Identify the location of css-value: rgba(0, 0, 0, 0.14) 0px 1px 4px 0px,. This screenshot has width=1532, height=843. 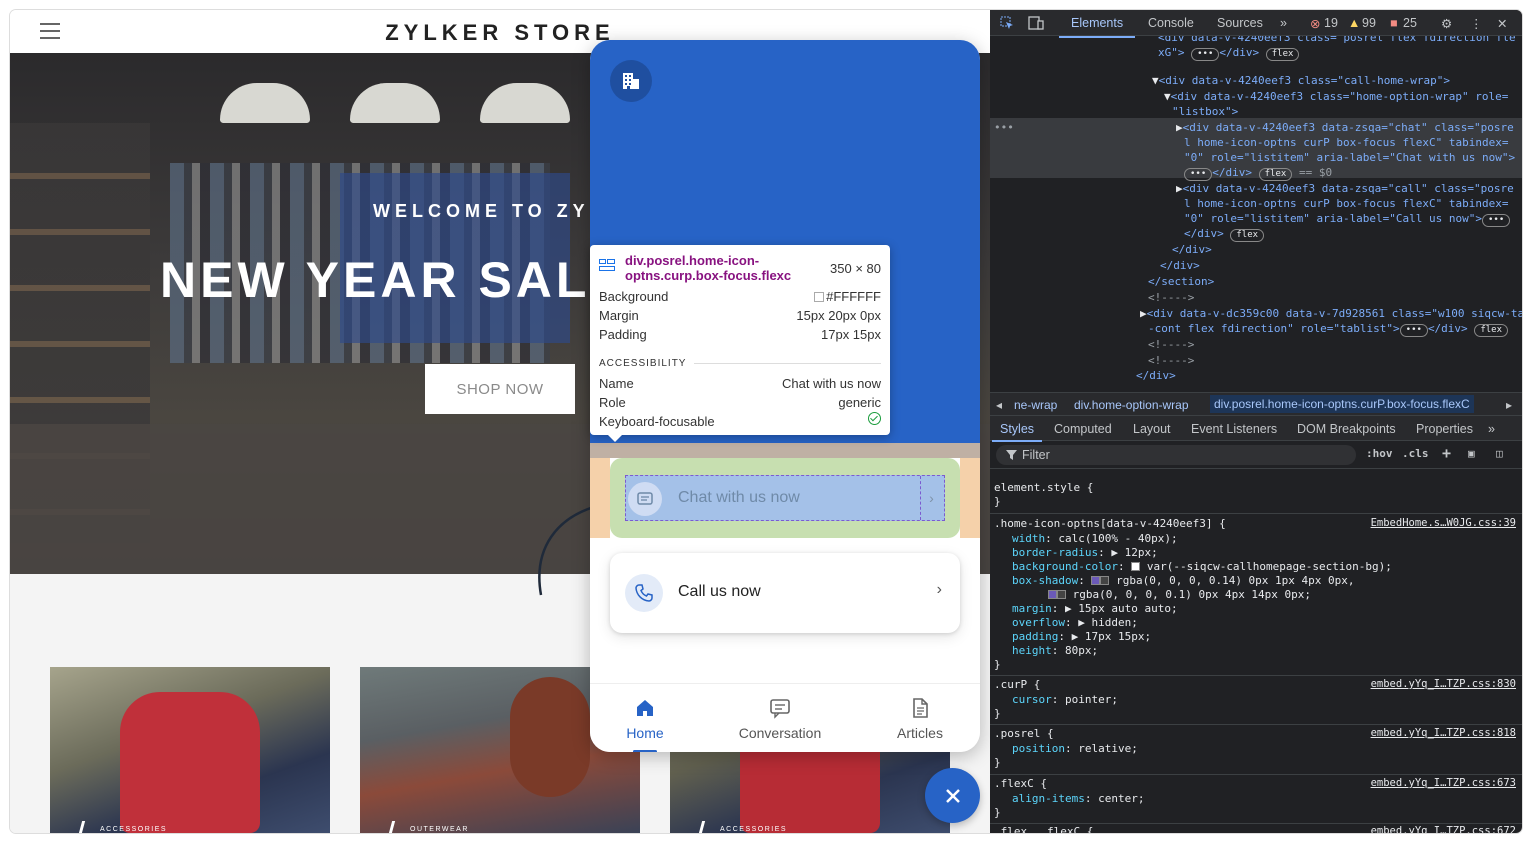
(1235, 580).